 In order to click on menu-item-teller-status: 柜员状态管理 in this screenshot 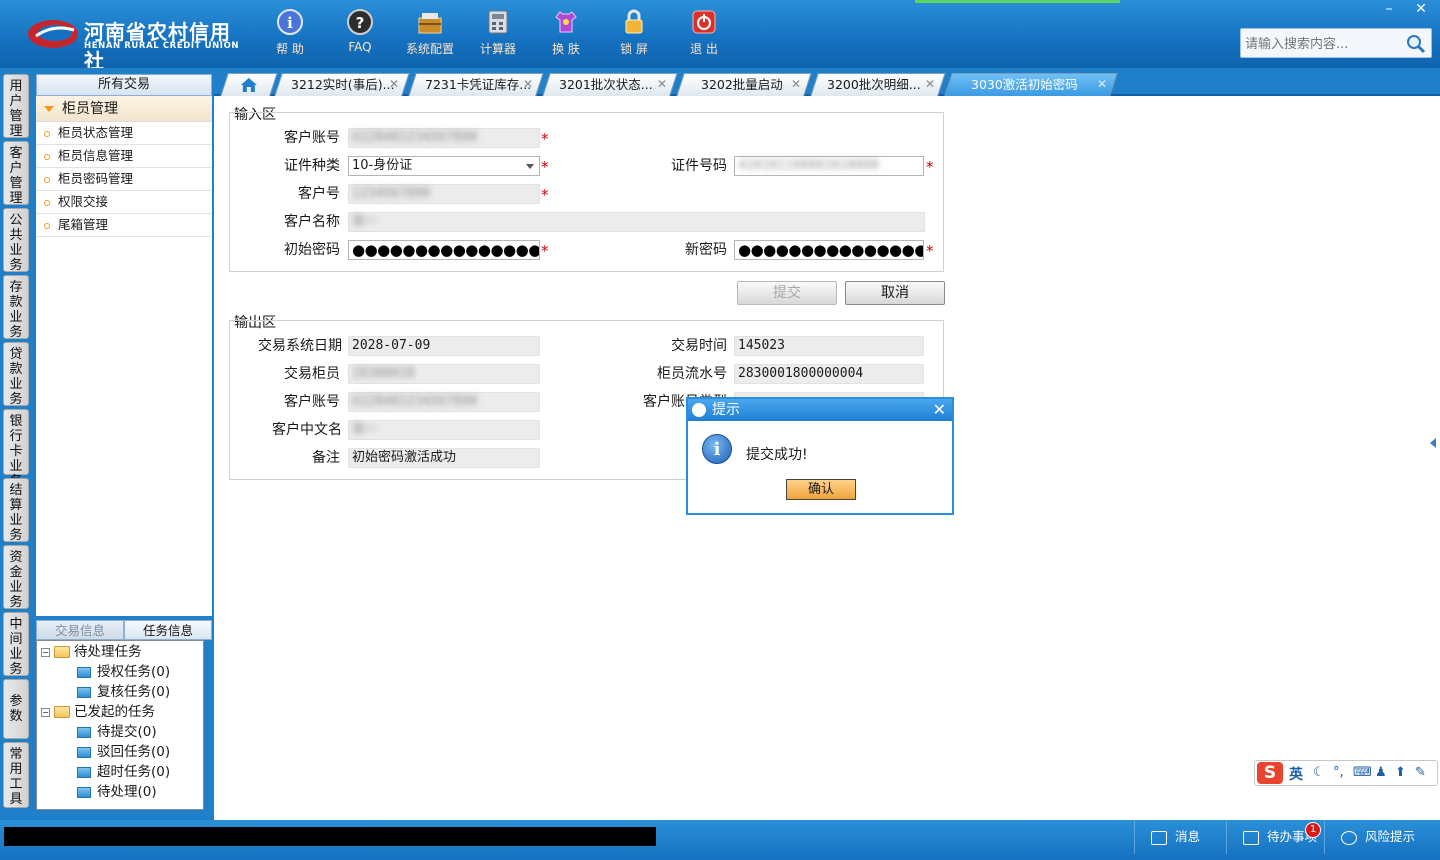, I will do `click(124, 133)`.